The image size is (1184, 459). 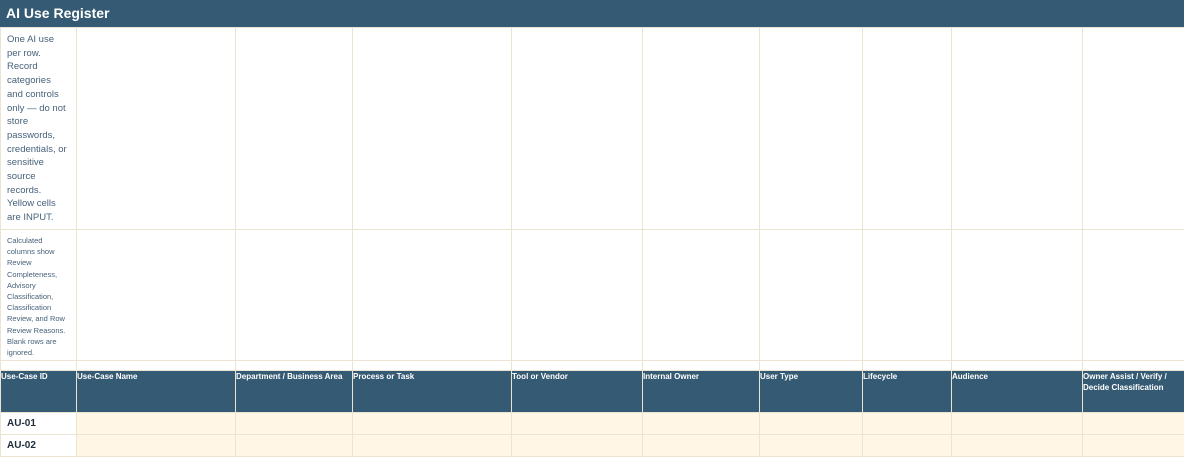 What do you see at coordinates (577, 391) in the screenshot?
I see `header-tool-or-vendor: Tool or Vendor` at bounding box center [577, 391].